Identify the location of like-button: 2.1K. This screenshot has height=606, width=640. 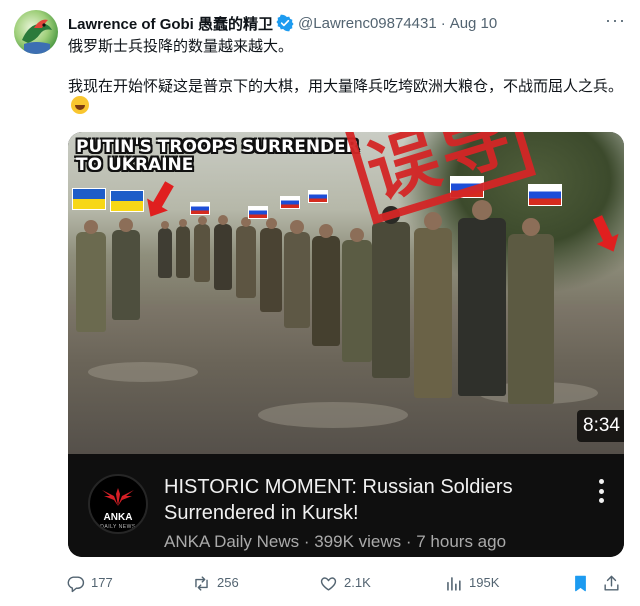
(345, 583).